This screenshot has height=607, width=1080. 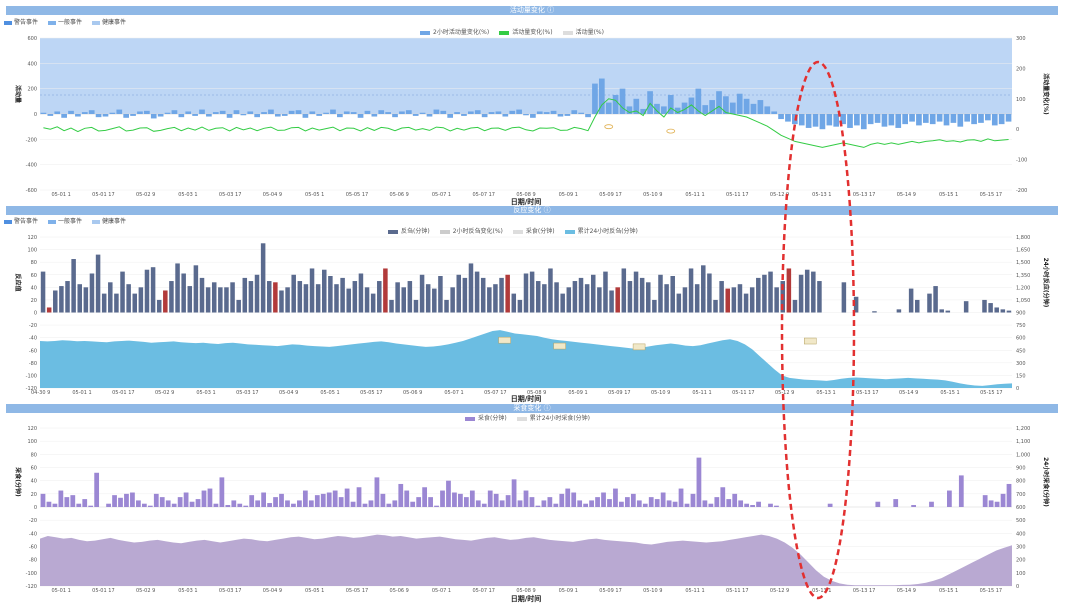 What do you see at coordinates (357, 591) in the screenshot?
I see `x-tick-label: 05-05 17` at bounding box center [357, 591].